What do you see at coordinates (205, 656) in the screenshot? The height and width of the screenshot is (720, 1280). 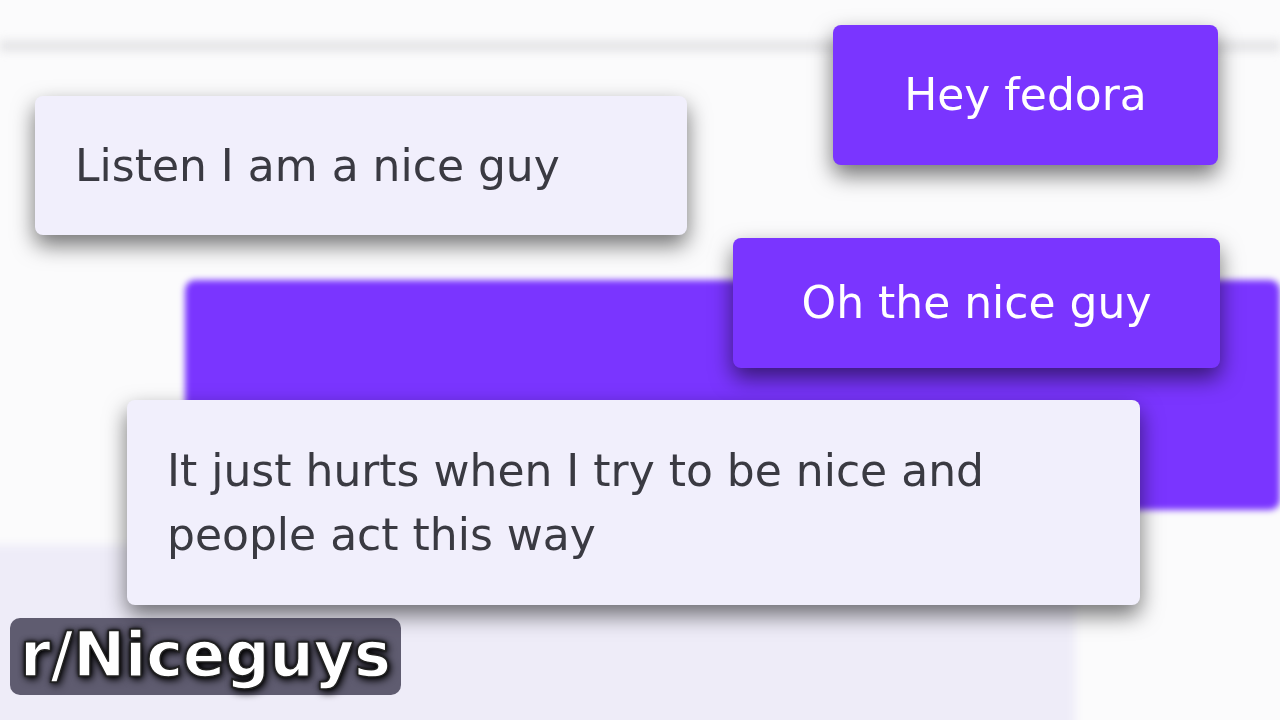 I see `caption: r/Niceguys` at bounding box center [205, 656].